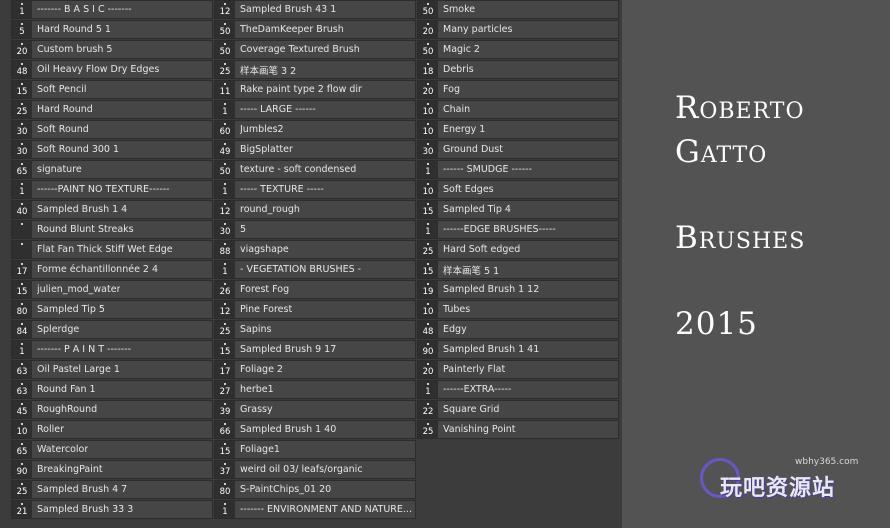 This screenshot has height=528, width=890. Describe the element at coordinates (112, 69) in the screenshot. I see `brush-preset-item: 48 Oil Heavy Flow Dry Edges` at that location.